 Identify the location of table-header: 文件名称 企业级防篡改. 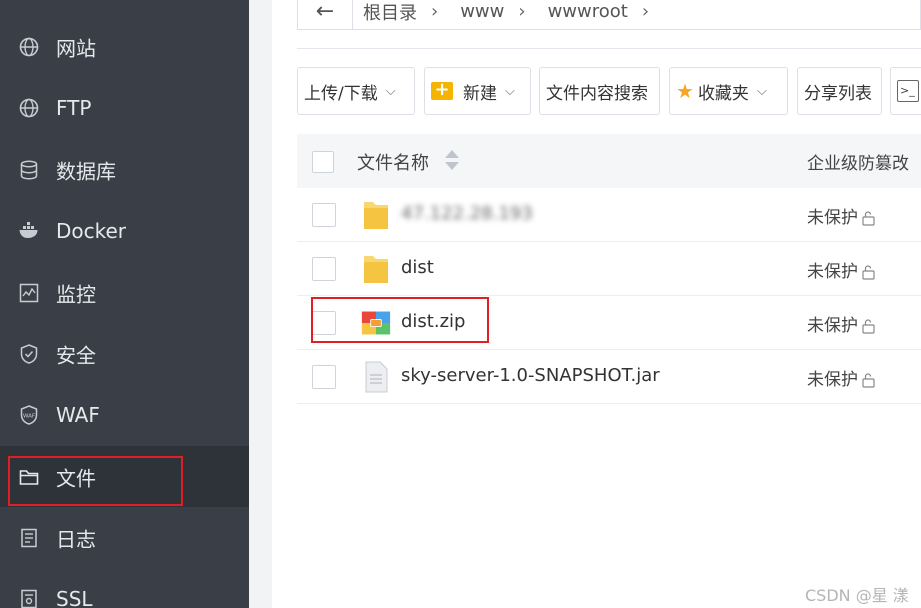
(609, 161).